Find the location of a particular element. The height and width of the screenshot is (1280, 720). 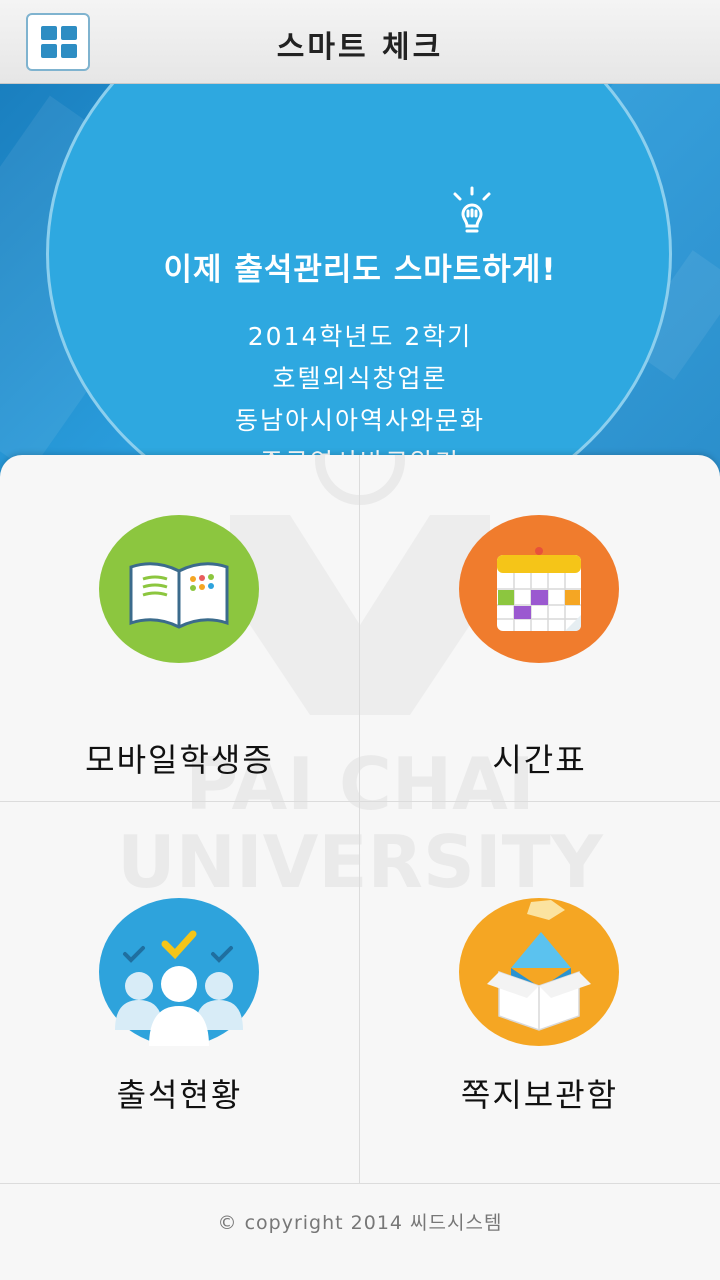

menu-tile-student-id: 모바일학생증 is located at coordinates (179, 628).